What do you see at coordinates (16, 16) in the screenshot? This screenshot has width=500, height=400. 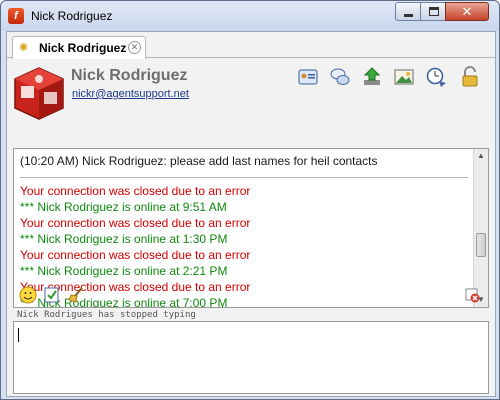 I see `app-icon: f` at bounding box center [16, 16].